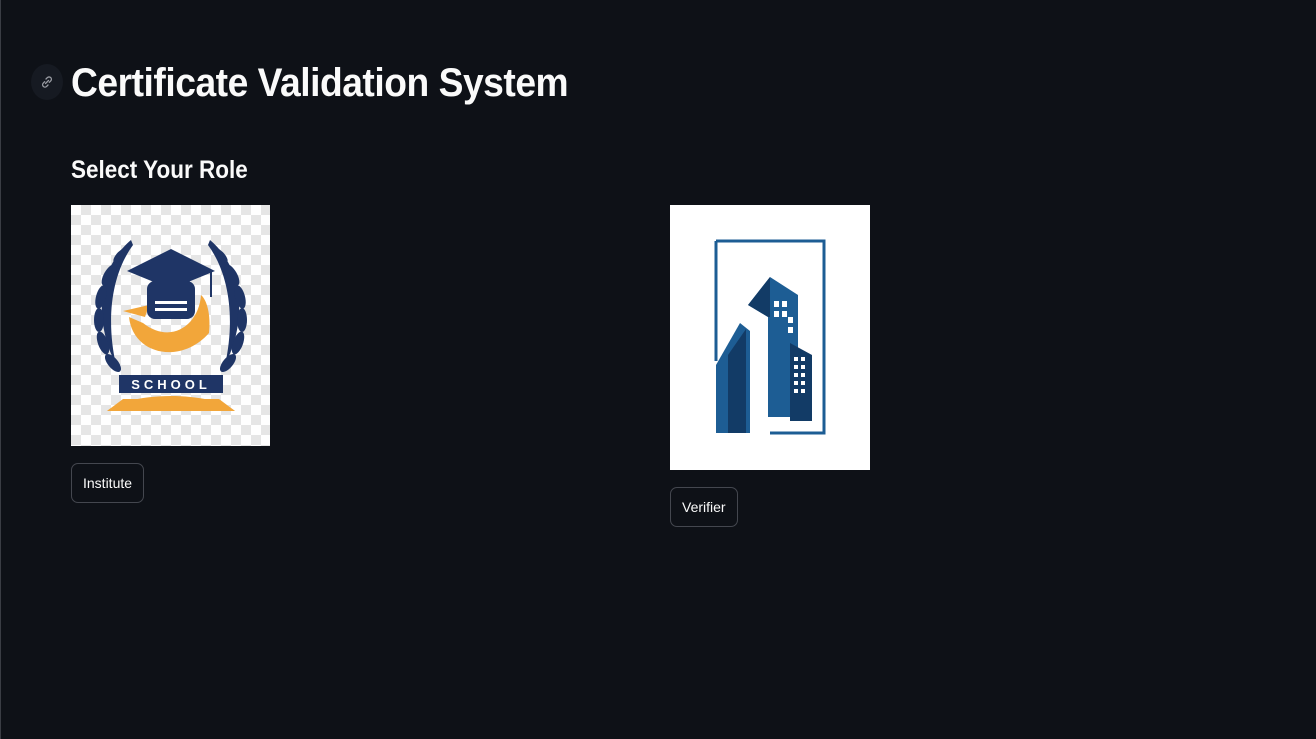 The width and height of the screenshot is (1316, 739). What do you see at coordinates (320, 83) in the screenshot?
I see `page-title: Certificate Validation System` at bounding box center [320, 83].